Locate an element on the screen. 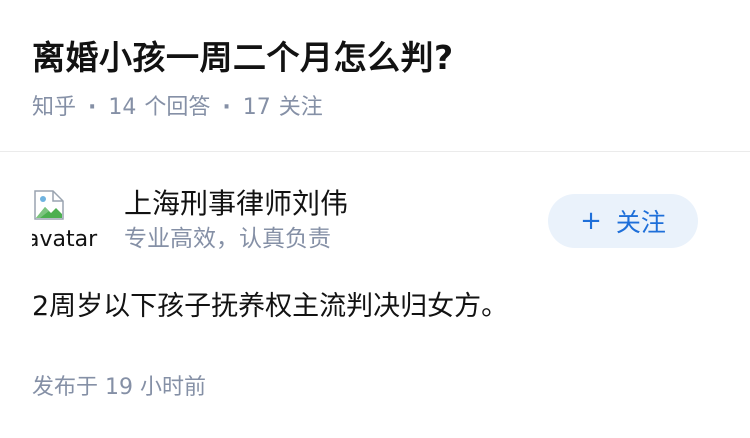 This screenshot has width=750, height=438. question-title: 离婚小孩一周二个月怎么判? is located at coordinates (375, 58).